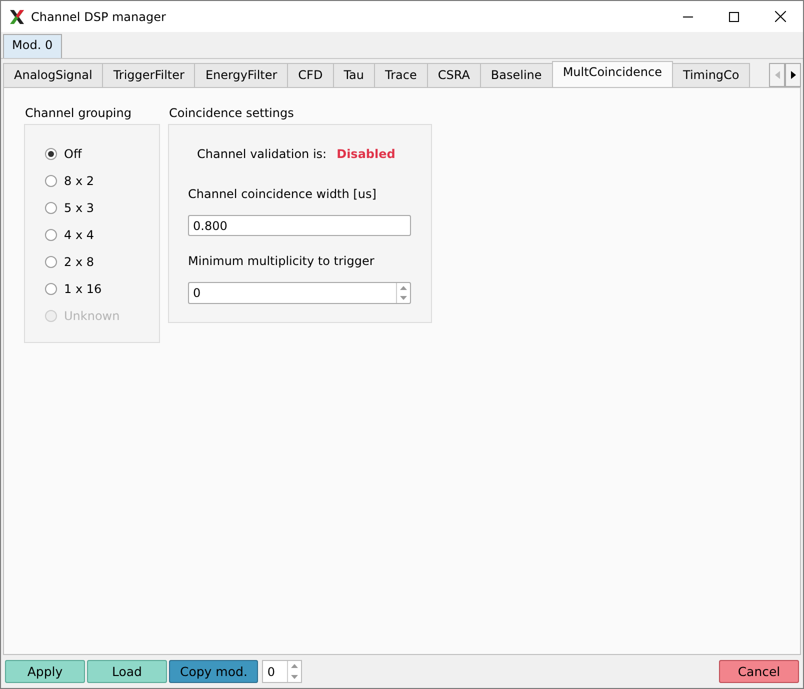  What do you see at coordinates (401, 75) in the screenshot?
I see `tab: Trace` at bounding box center [401, 75].